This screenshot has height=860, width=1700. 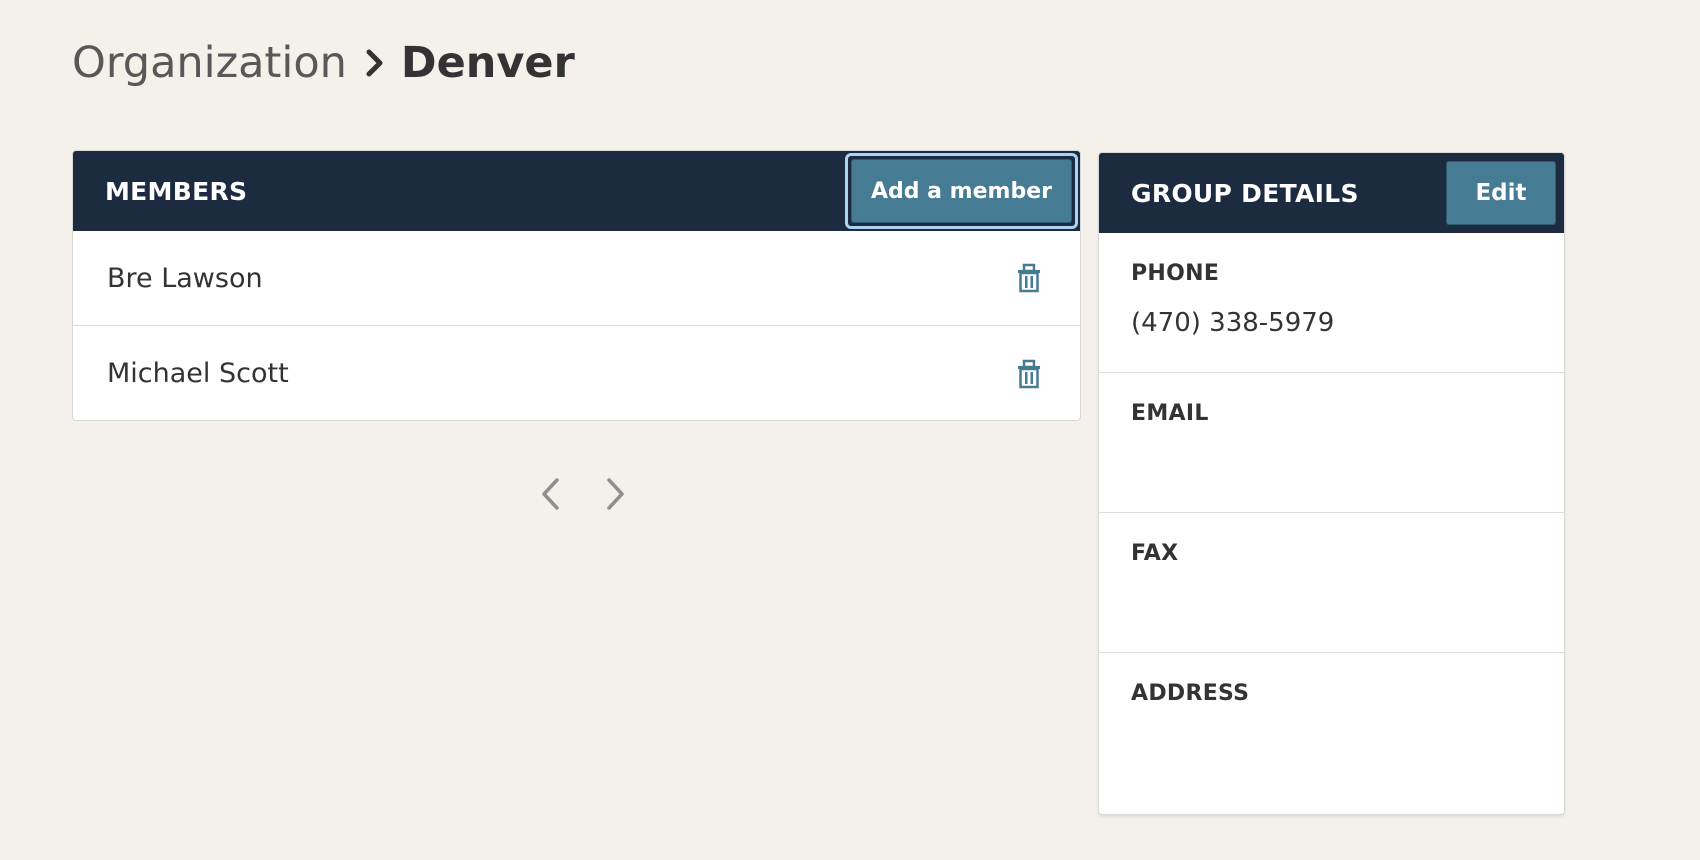 I want to click on breadcrumb: Organization Denver, so click(x=323, y=63).